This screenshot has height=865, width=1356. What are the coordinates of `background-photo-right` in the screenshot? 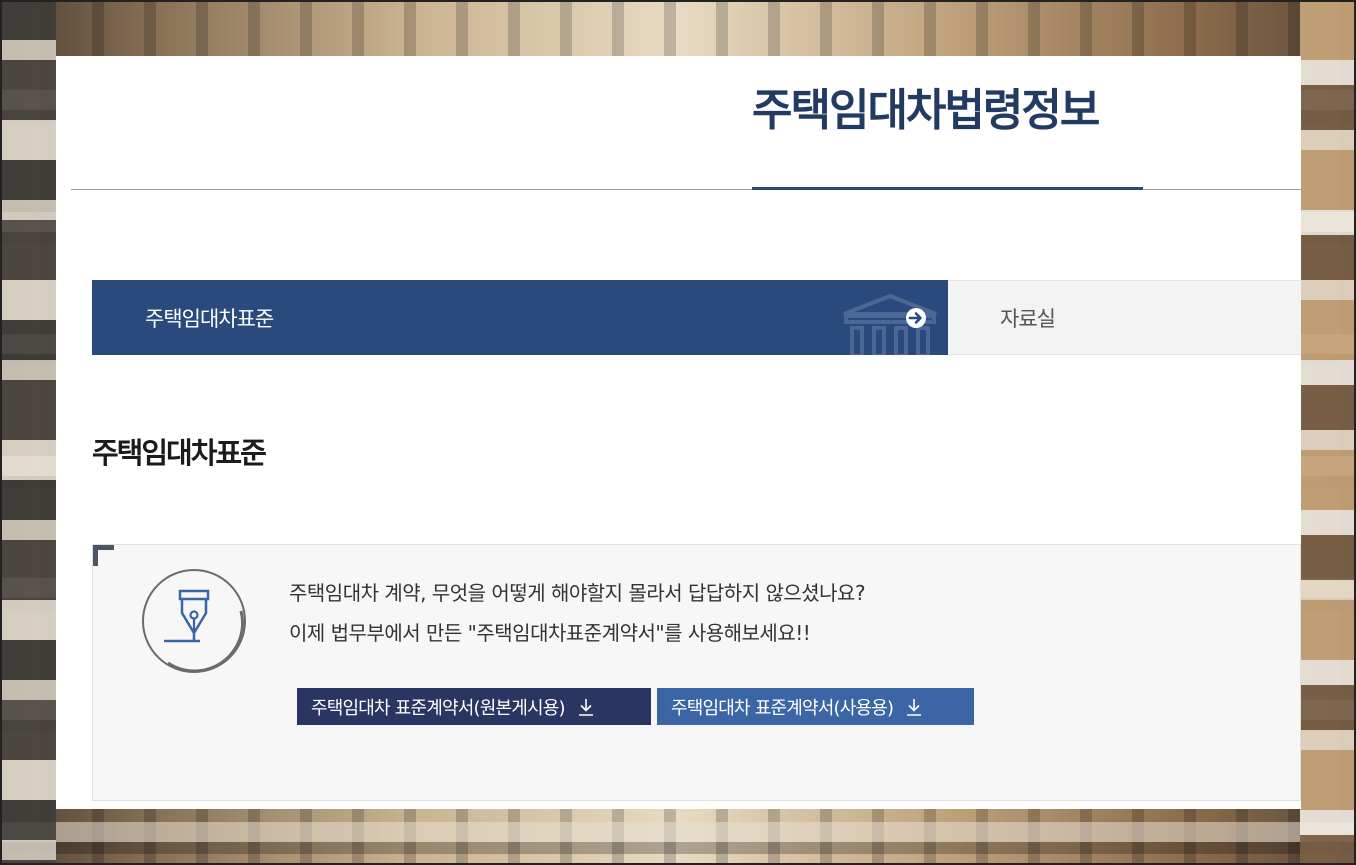 It's located at (1328, 432).